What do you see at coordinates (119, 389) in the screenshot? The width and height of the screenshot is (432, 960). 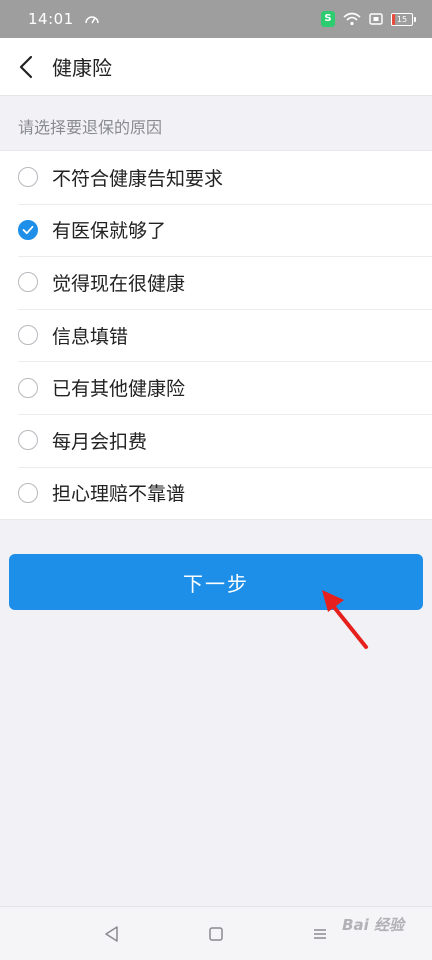 I see `option-label: 已有其他健康险` at bounding box center [119, 389].